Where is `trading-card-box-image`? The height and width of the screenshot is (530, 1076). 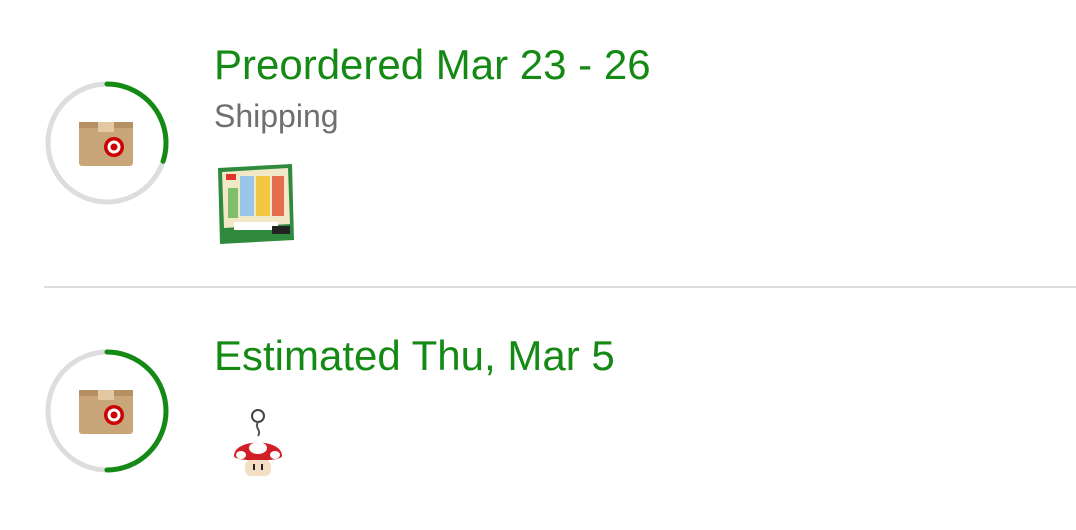 trading-card-box-image is located at coordinates (256, 204).